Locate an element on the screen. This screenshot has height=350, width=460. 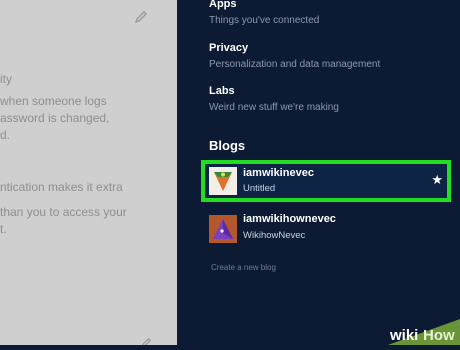
wikihow-watermark: wiki How is located at coordinates (410, 330).